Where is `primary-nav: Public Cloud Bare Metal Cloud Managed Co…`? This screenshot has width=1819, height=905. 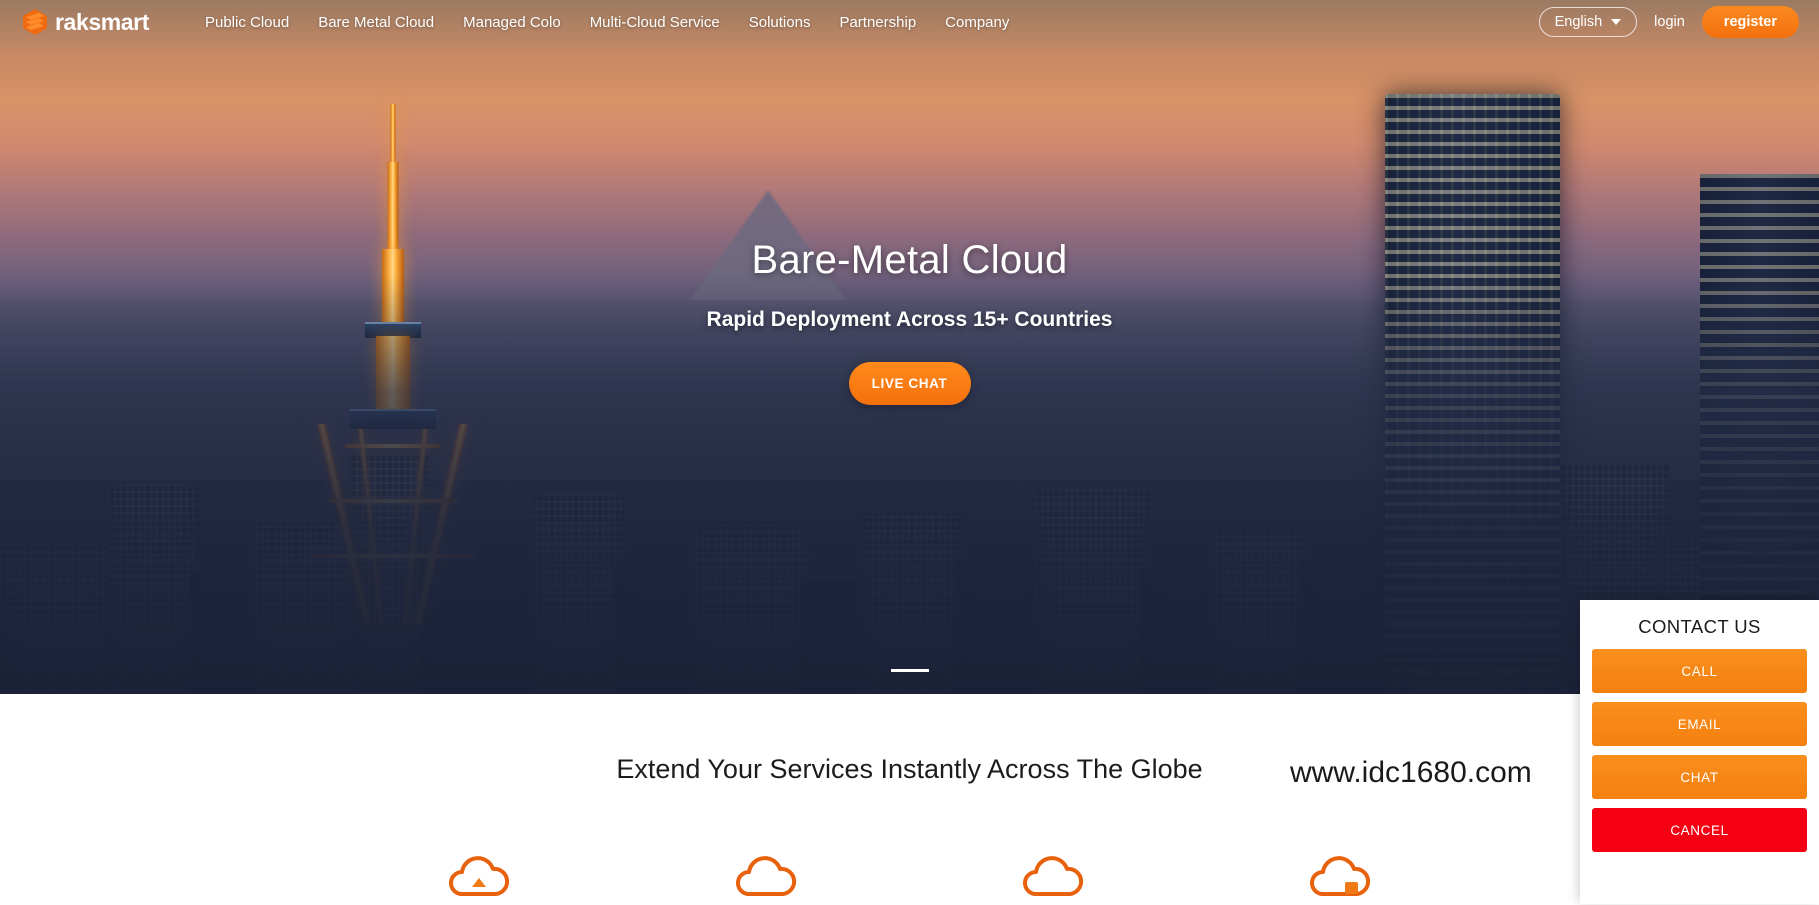
primary-nav: Public Cloud Bare Metal Cloud Managed Co… is located at coordinates (607, 22).